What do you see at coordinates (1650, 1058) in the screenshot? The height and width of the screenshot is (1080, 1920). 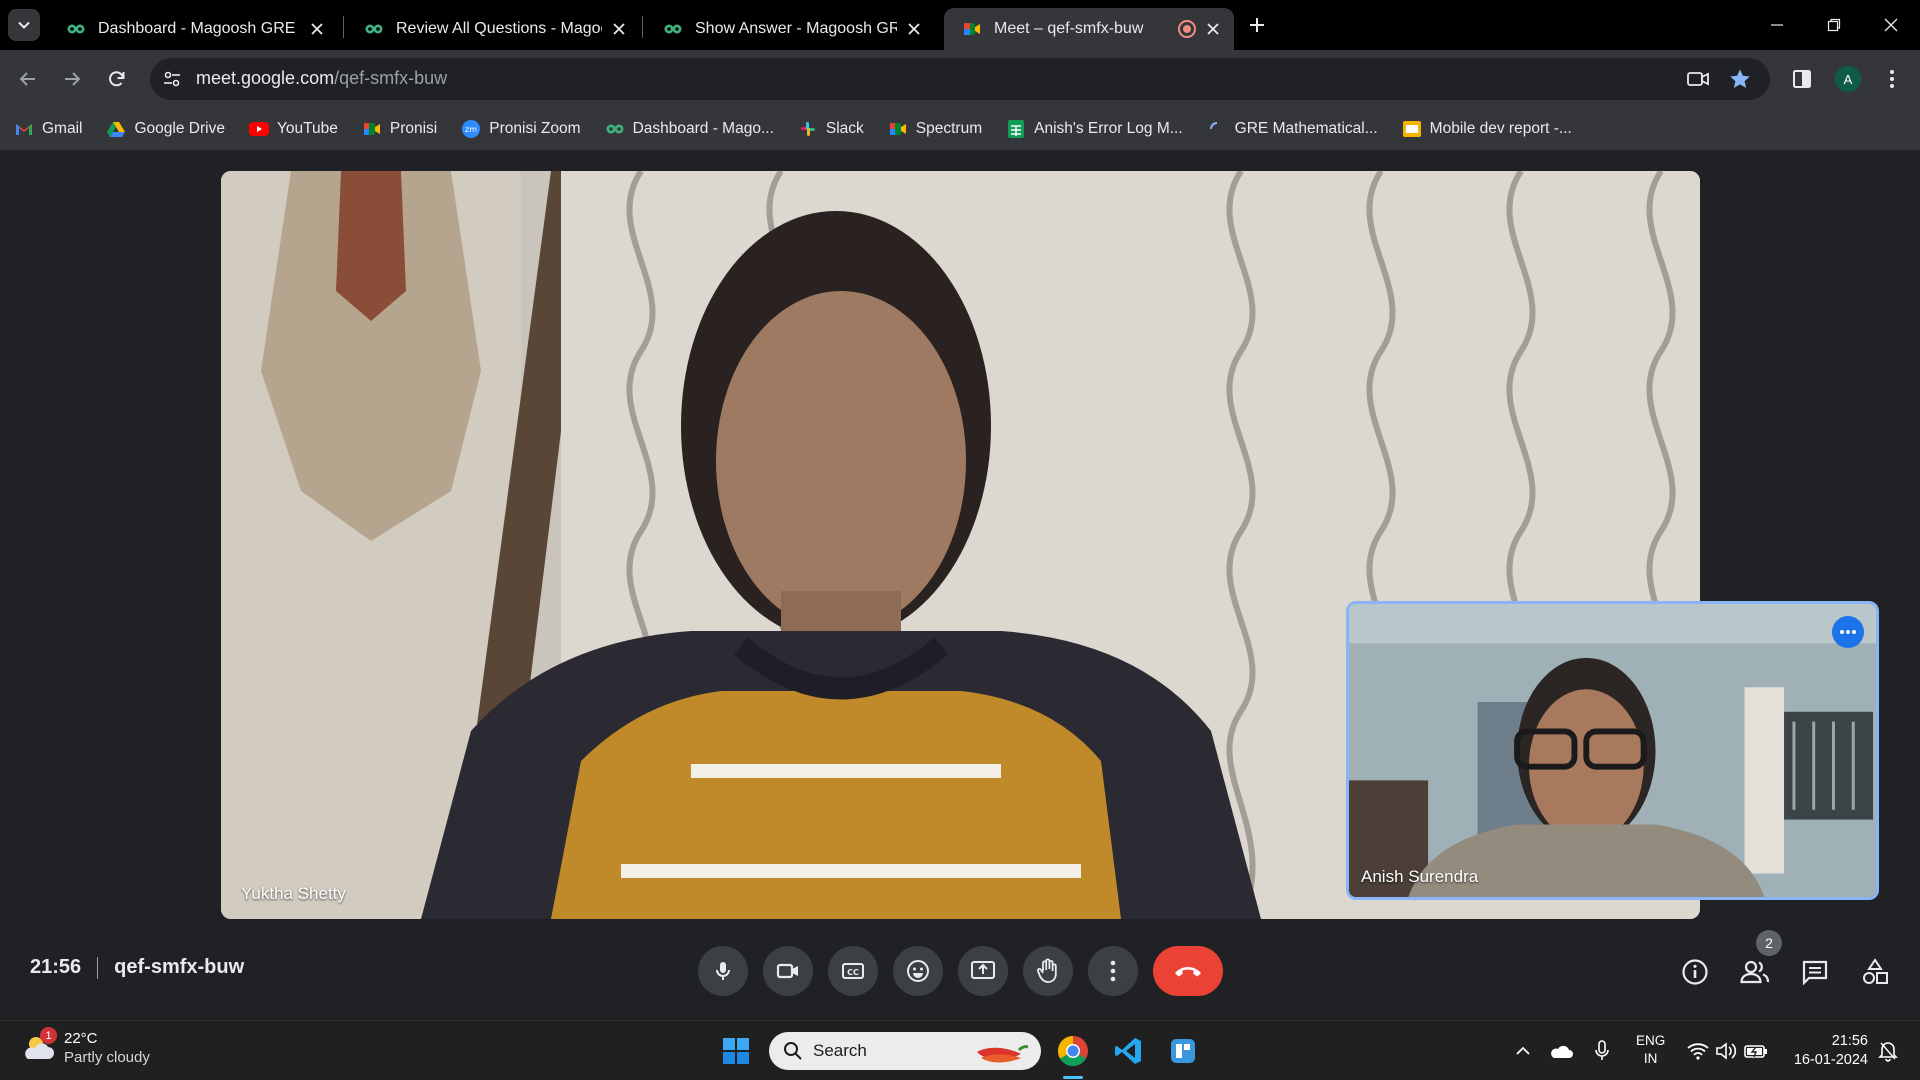 I see `region-code: IN` at bounding box center [1650, 1058].